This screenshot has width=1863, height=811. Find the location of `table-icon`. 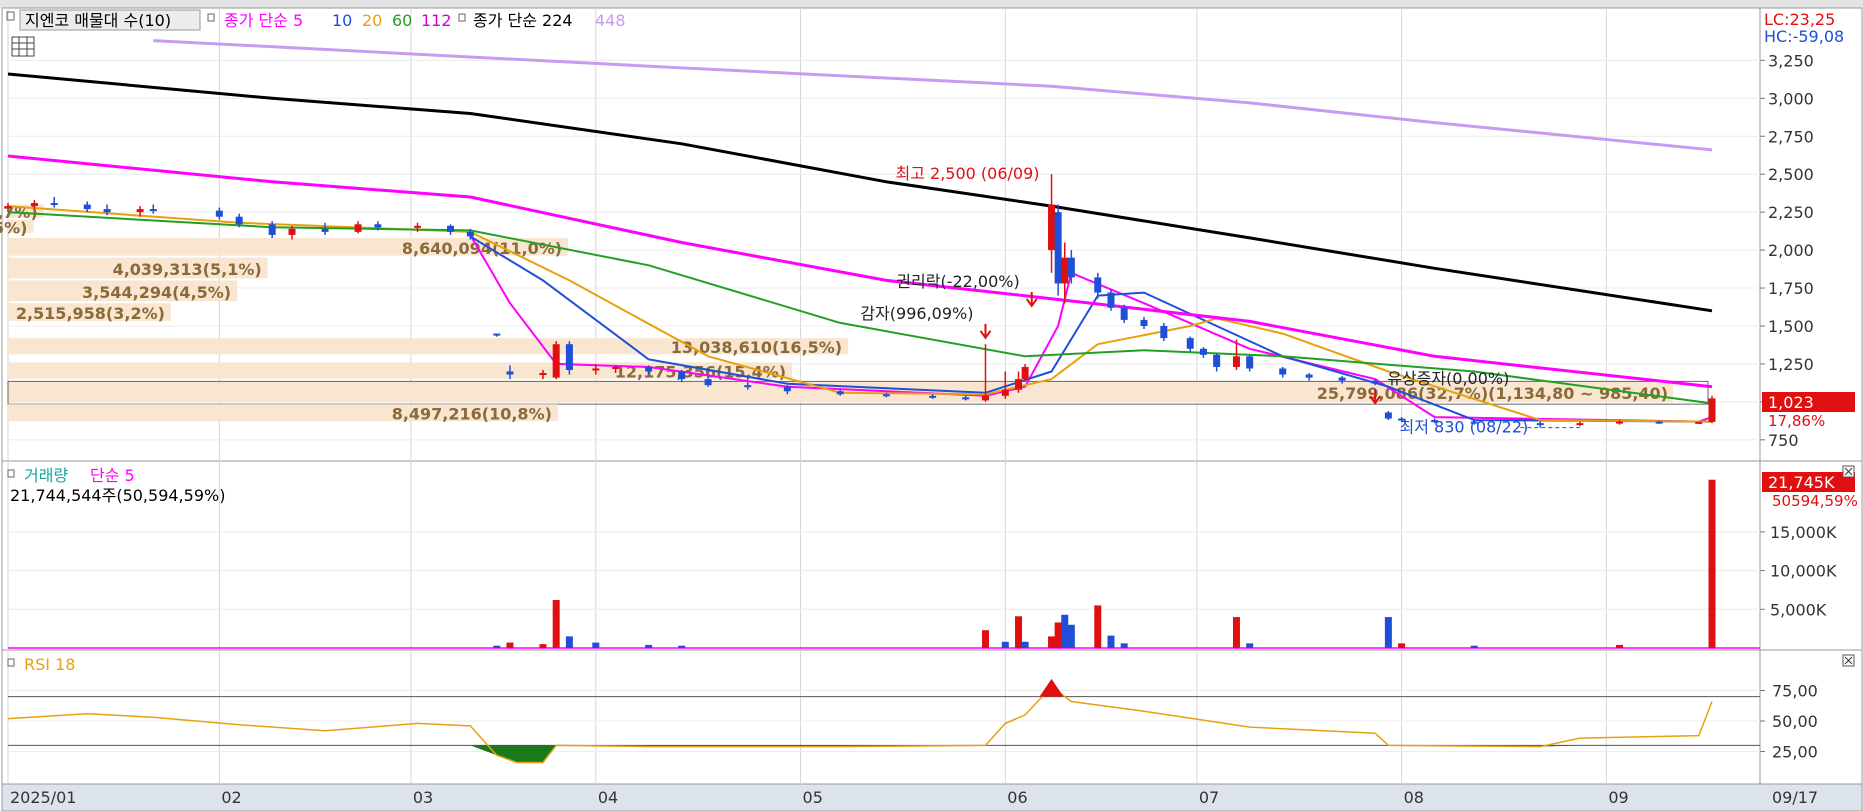

table-icon is located at coordinates (23, 46).